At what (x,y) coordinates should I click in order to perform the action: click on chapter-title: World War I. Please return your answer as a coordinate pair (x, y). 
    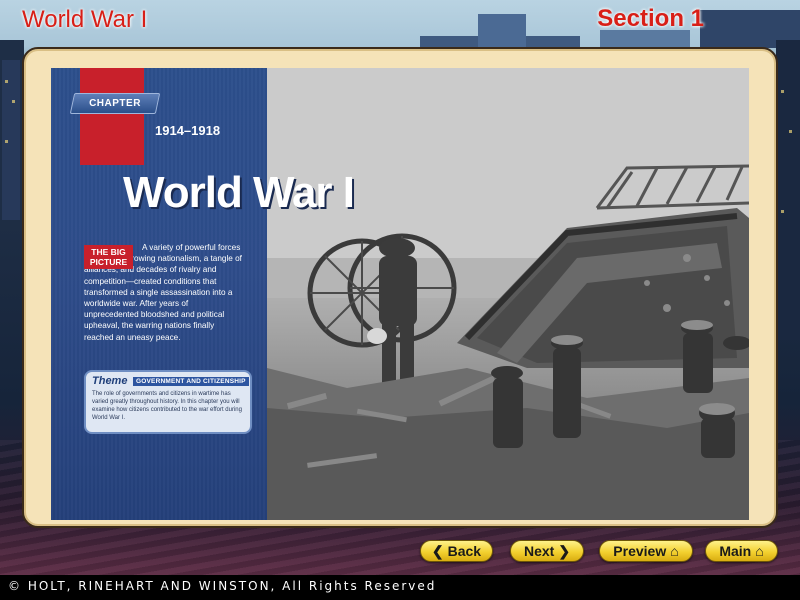
    Looking at the image, I should click on (239, 192).